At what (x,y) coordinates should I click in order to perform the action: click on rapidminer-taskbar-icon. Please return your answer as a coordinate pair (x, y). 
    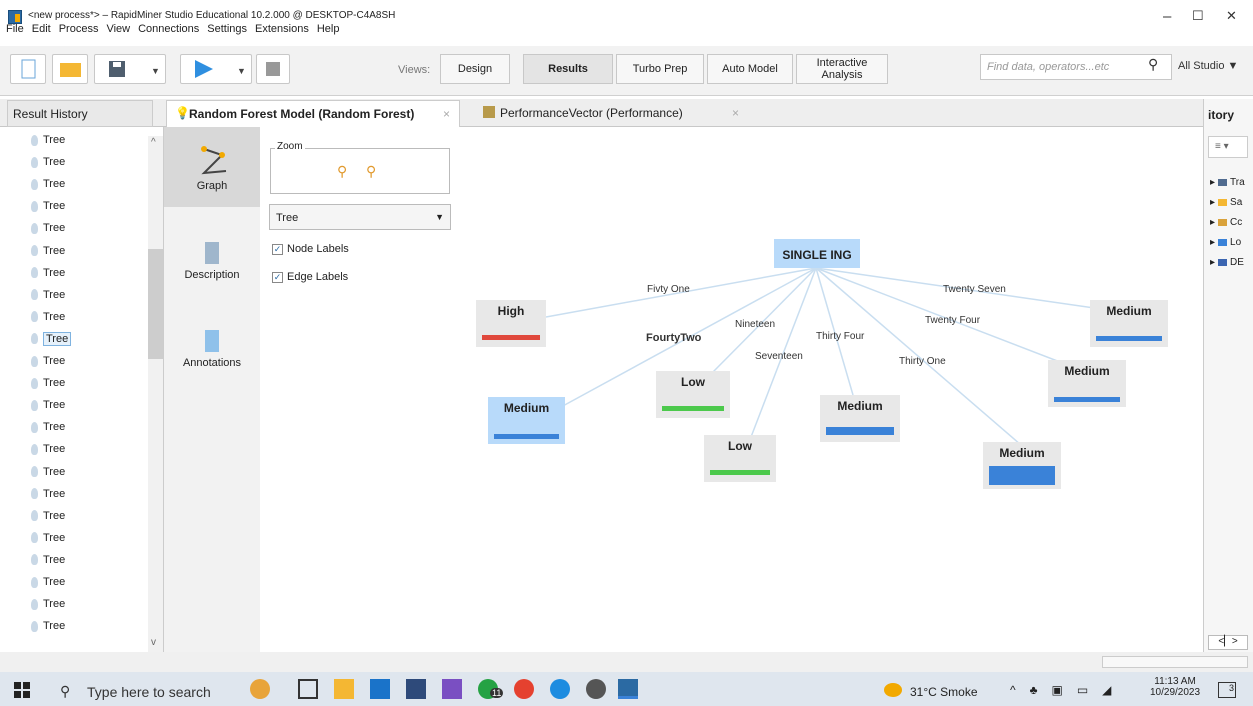
    Looking at the image, I should click on (628, 689).